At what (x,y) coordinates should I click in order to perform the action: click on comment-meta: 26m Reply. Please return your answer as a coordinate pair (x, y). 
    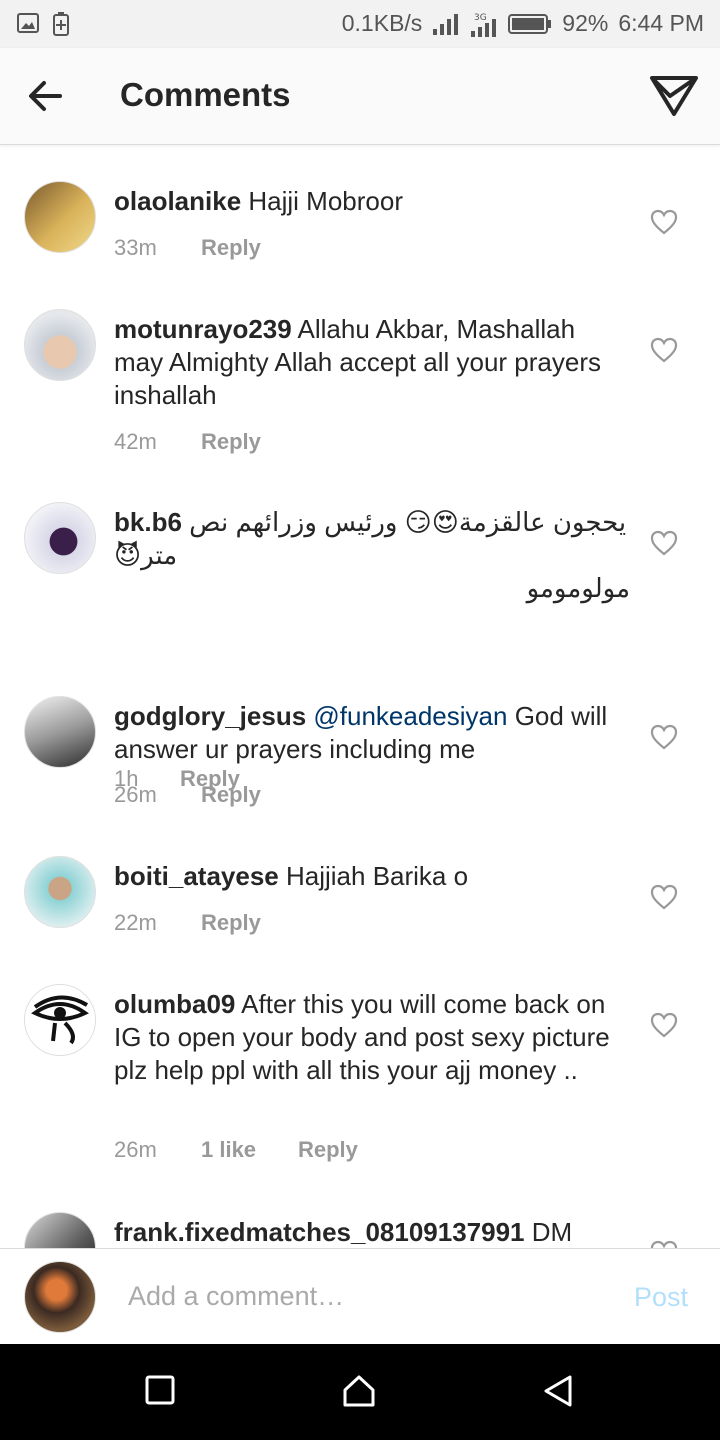
    Looking at the image, I should click on (187, 795).